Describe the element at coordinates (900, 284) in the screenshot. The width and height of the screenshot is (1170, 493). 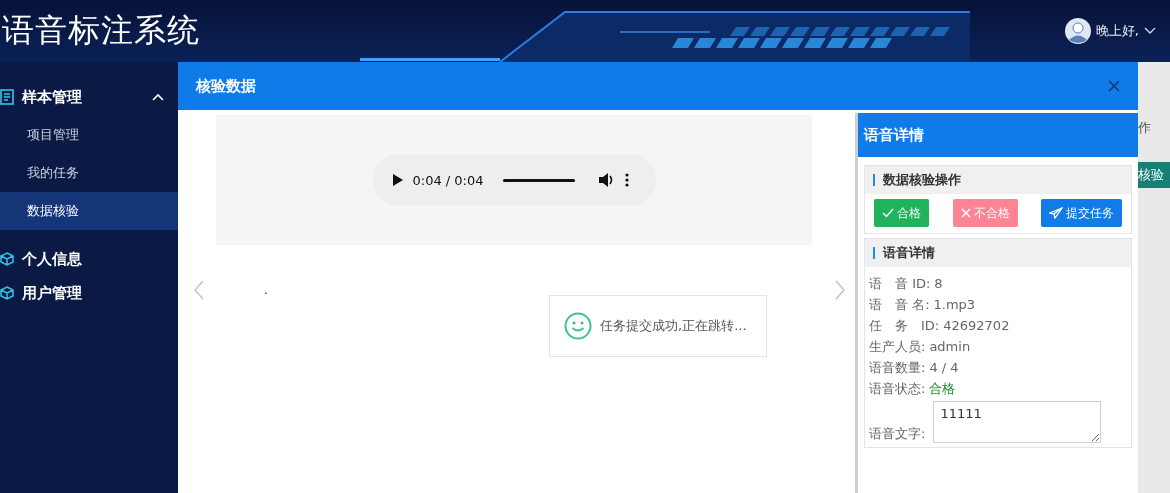
I see `field-label: 语 音 ID:` at that location.